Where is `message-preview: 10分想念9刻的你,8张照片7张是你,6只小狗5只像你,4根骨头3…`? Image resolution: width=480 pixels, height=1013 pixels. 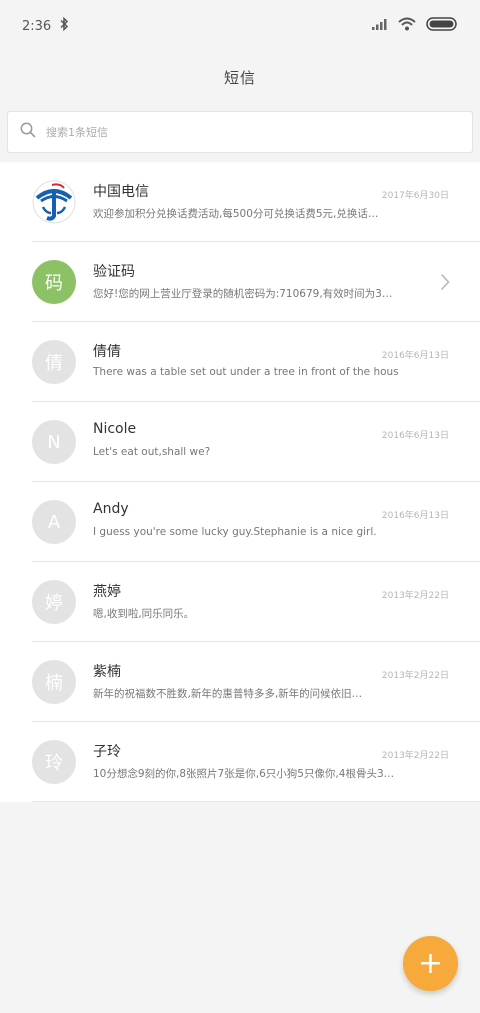 message-preview: 10分想念9刻的你,8张照片7张是你,6只小狗5只像你,4根骨头3… is located at coordinates (244, 774).